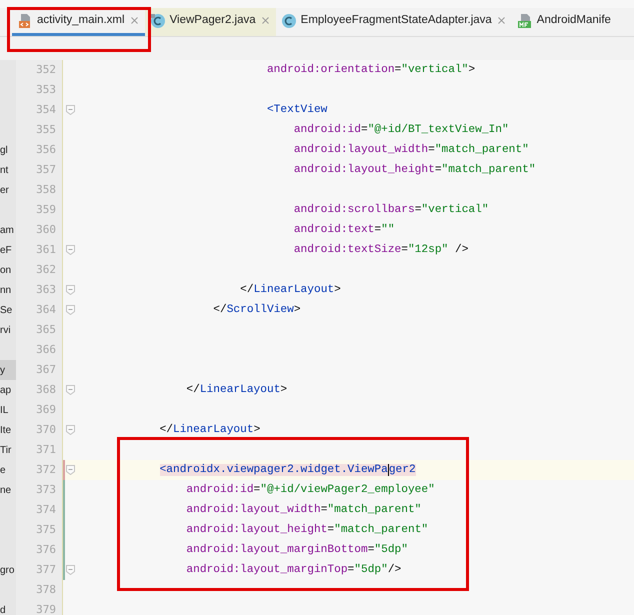 The height and width of the screenshot is (615, 634). Describe the element at coordinates (6, 430) in the screenshot. I see `project-item-fragment: Ite` at that location.